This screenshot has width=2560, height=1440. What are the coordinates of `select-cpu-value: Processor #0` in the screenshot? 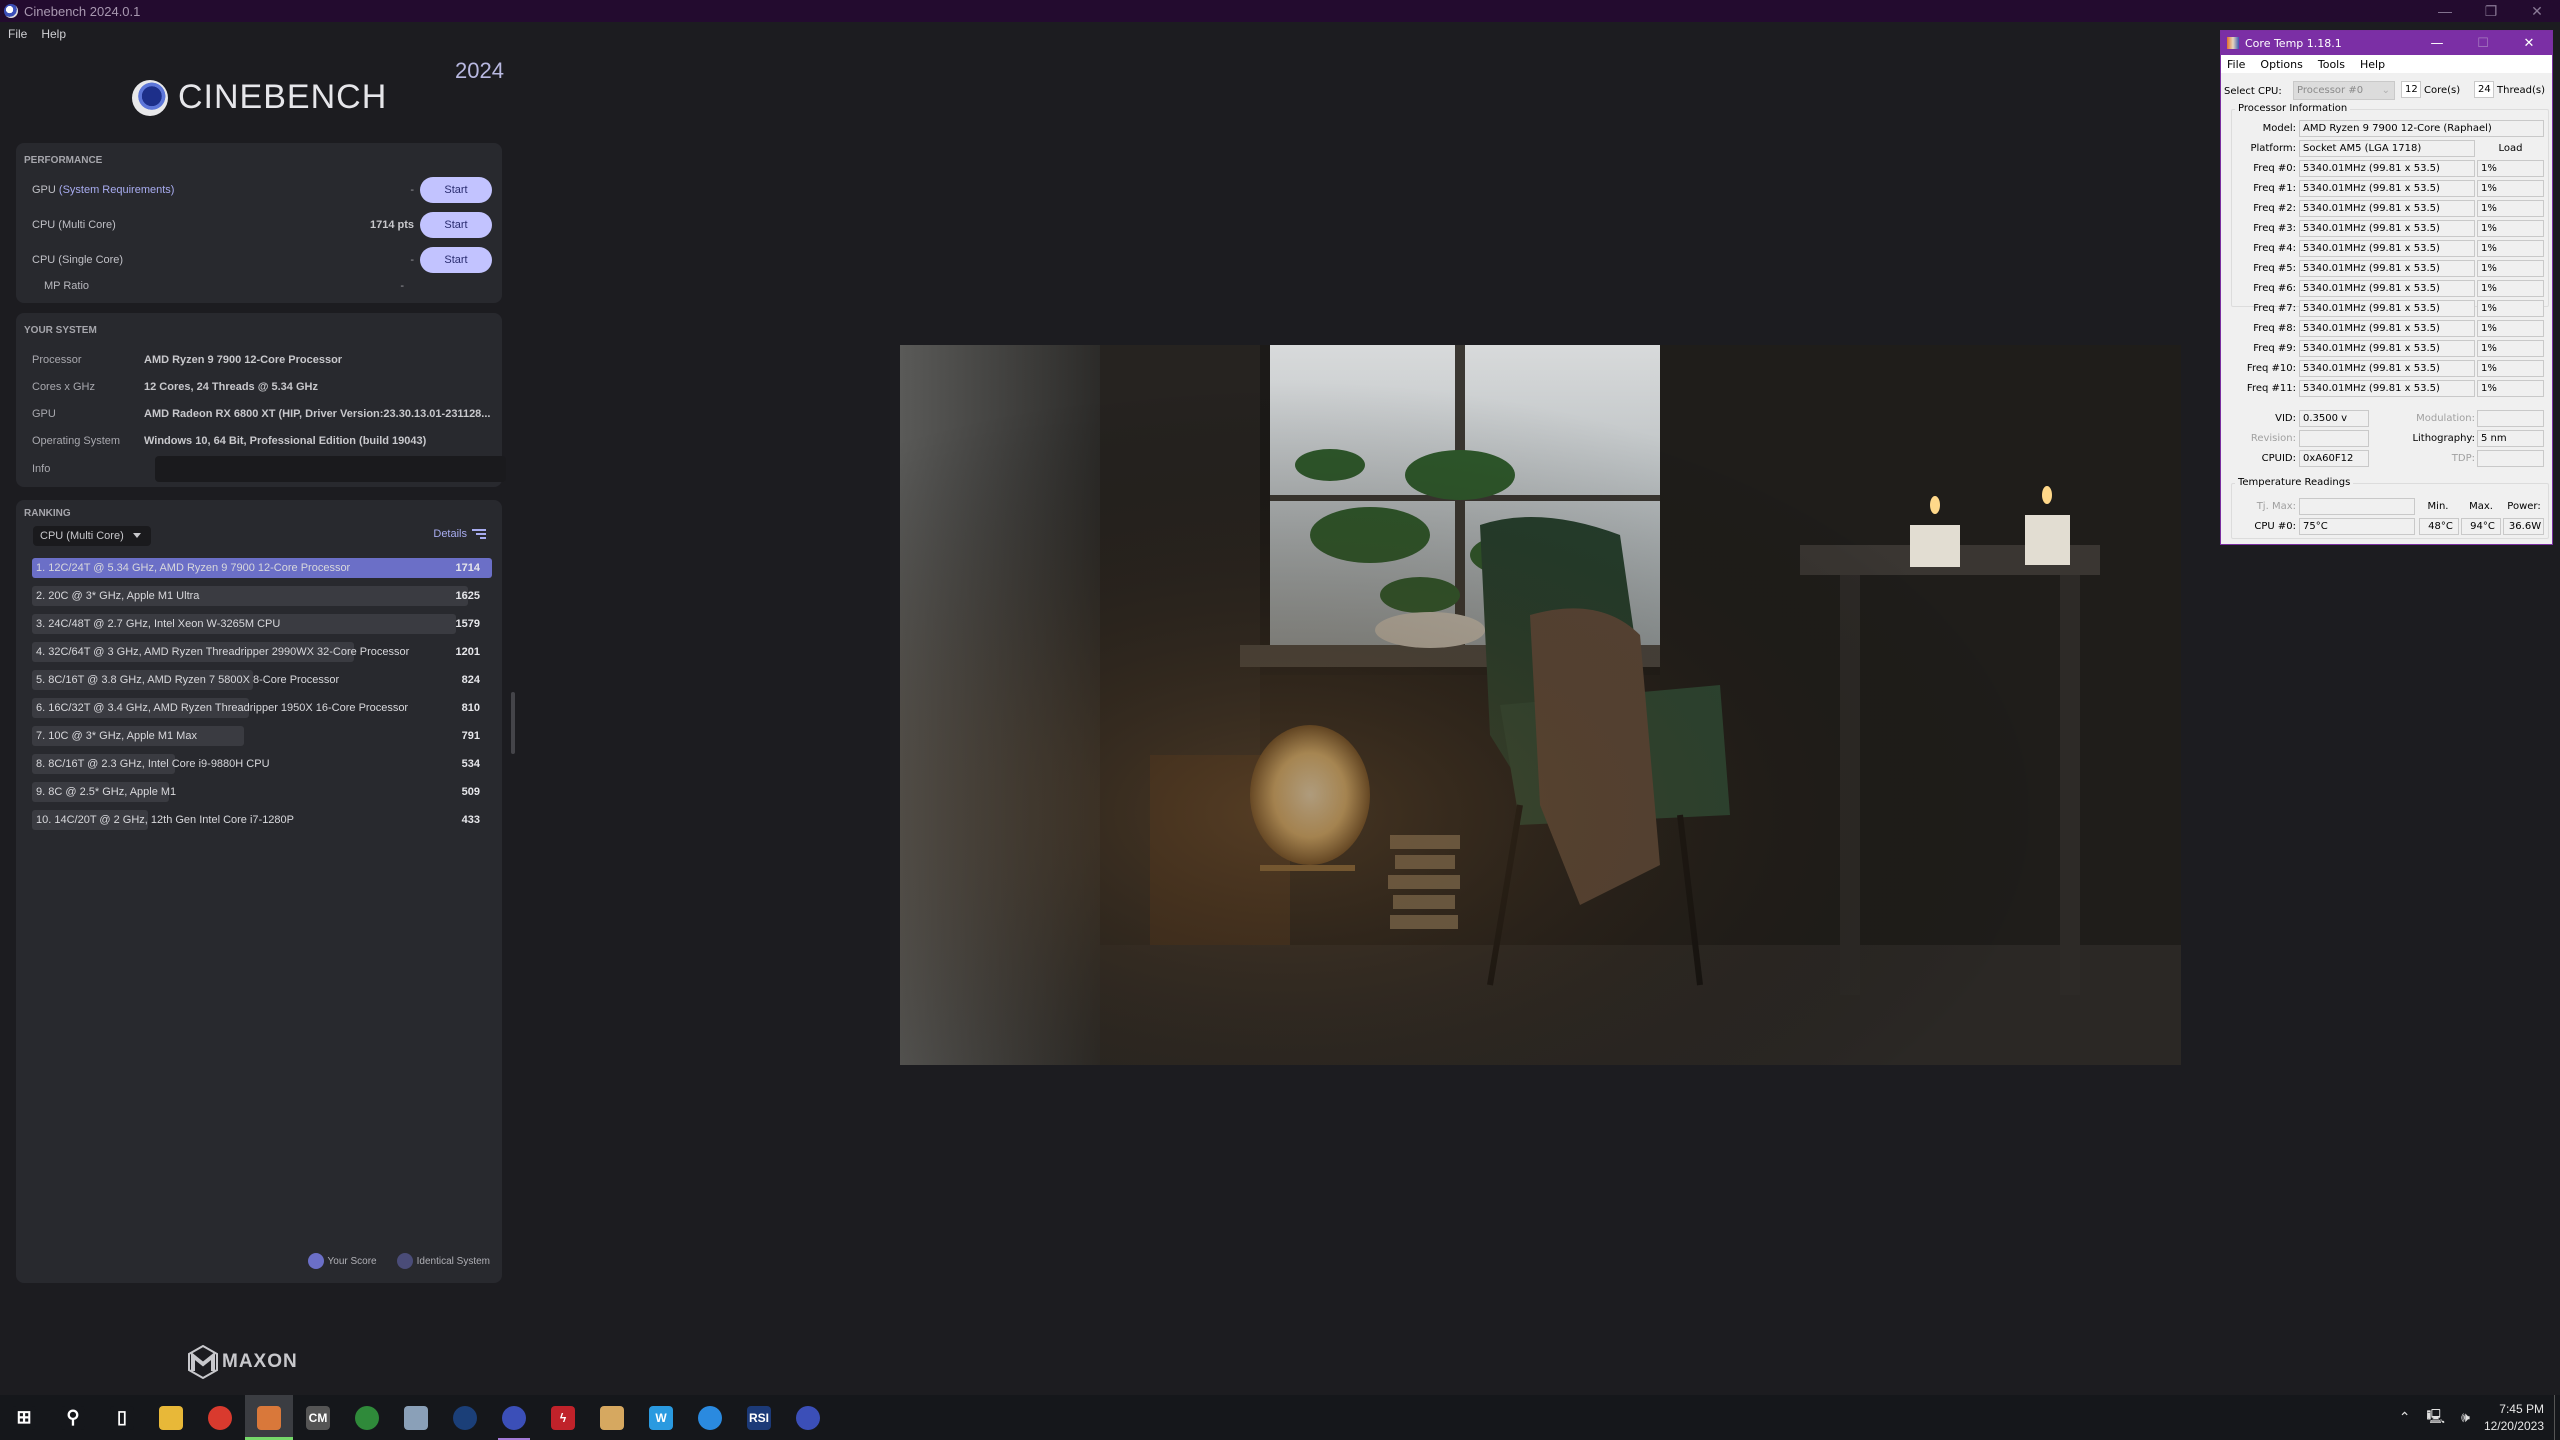 It's located at (2330, 90).